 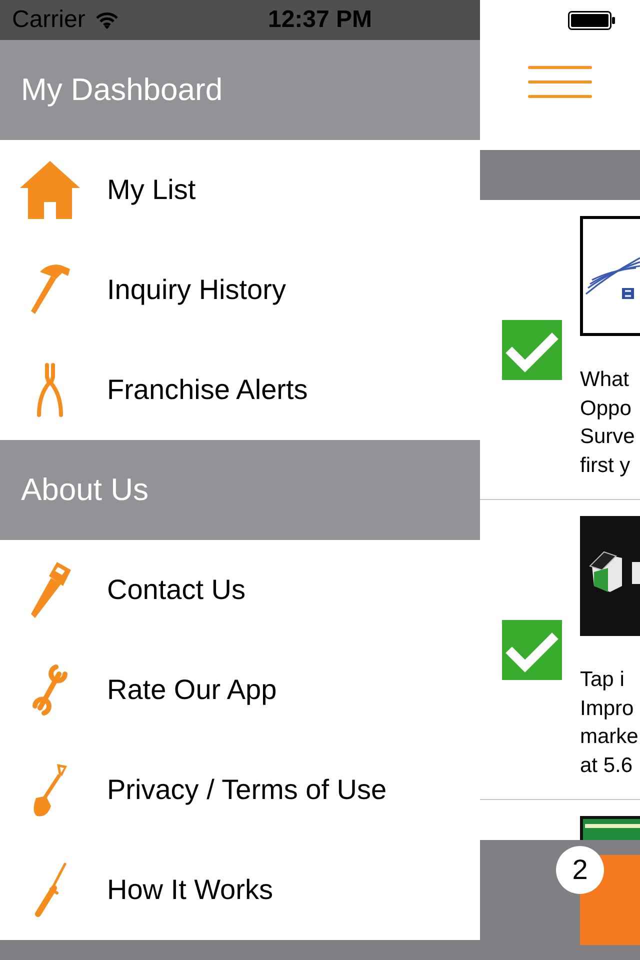 I want to click on screwdriver-icon, so click(x=50, y=890).